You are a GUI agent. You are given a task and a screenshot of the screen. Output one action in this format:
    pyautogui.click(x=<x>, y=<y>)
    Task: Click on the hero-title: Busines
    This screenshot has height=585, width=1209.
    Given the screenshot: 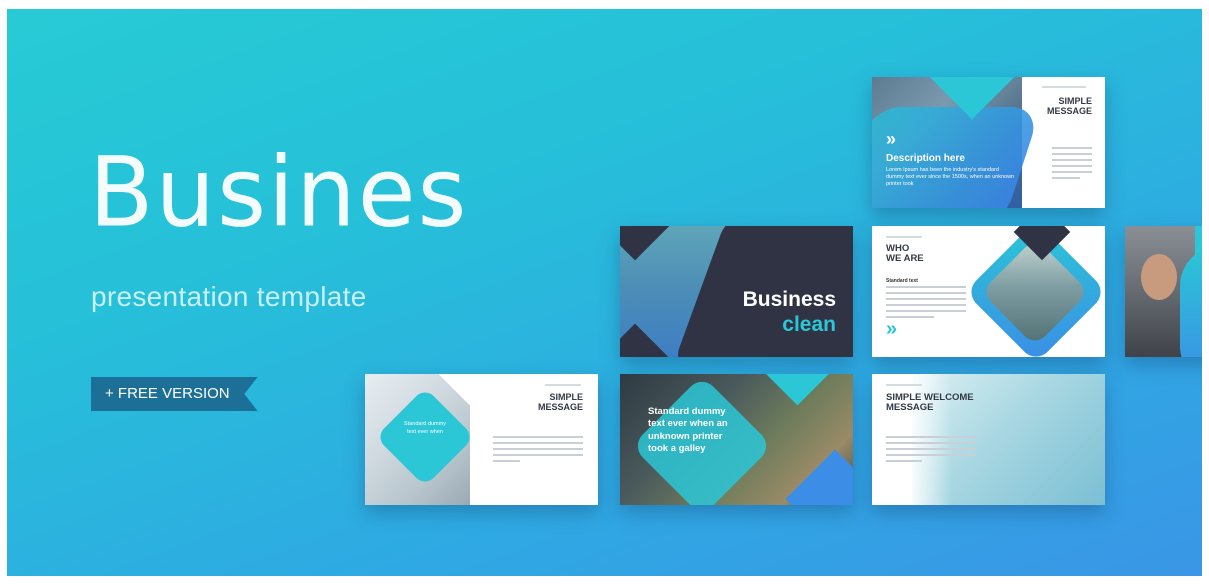 What is the action you would take?
    pyautogui.click(x=279, y=193)
    